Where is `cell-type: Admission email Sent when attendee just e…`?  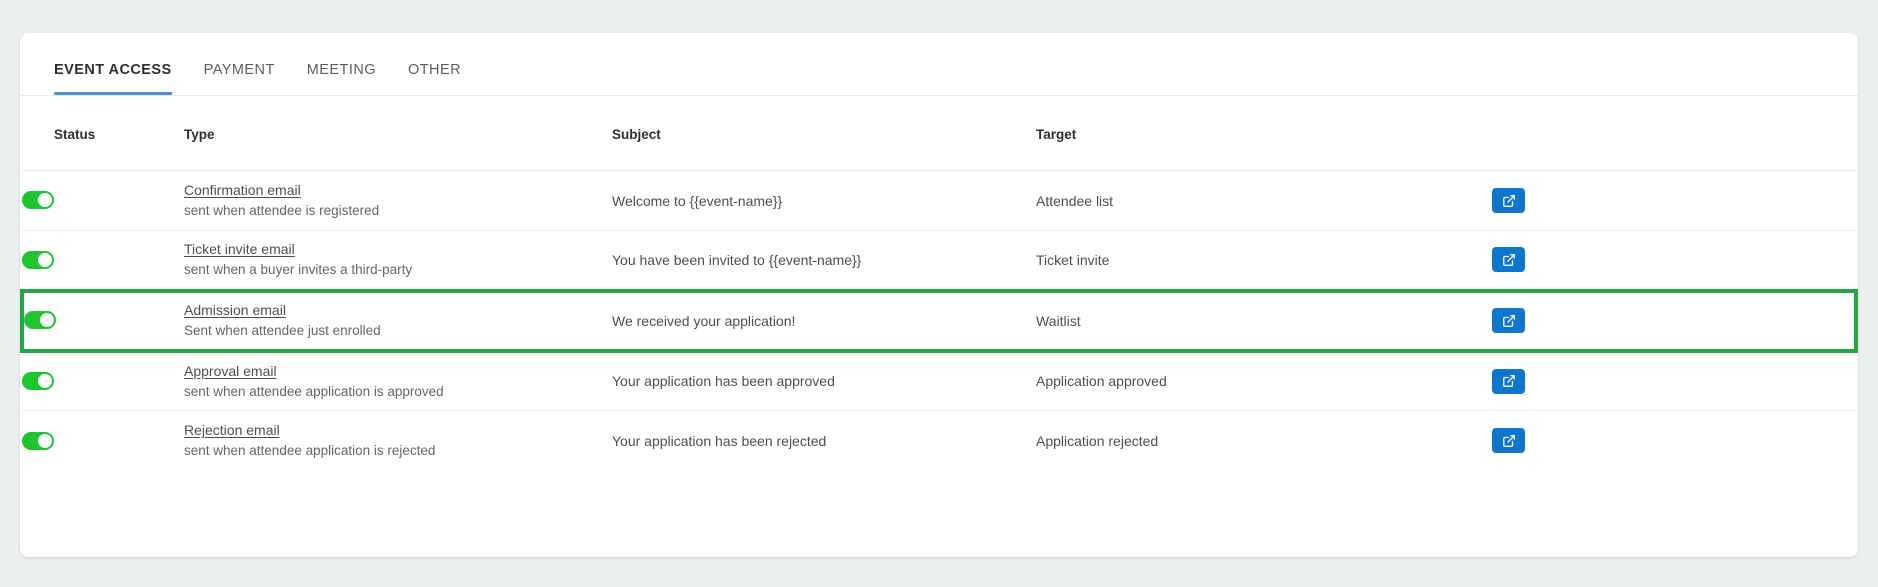
cell-type: Admission email Sent when attendee just e… is located at coordinates (398, 320).